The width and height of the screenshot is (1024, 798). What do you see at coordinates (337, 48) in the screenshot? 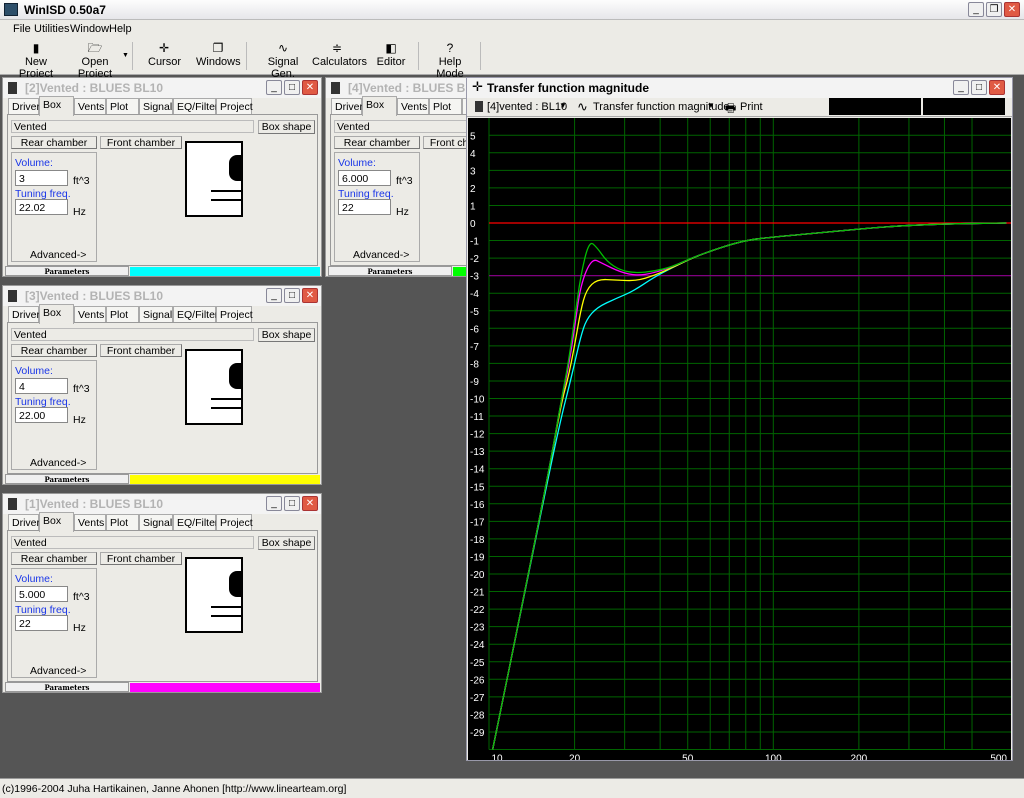
I see `calculator-icon: ≑` at bounding box center [337, 48].